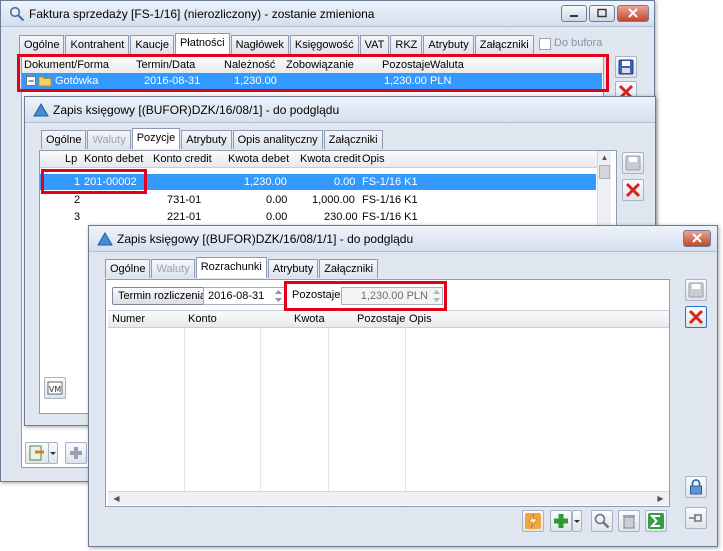 The image size is (723, 551). I want to click on col-konto-credit: Konto credit, so click(182, 159).